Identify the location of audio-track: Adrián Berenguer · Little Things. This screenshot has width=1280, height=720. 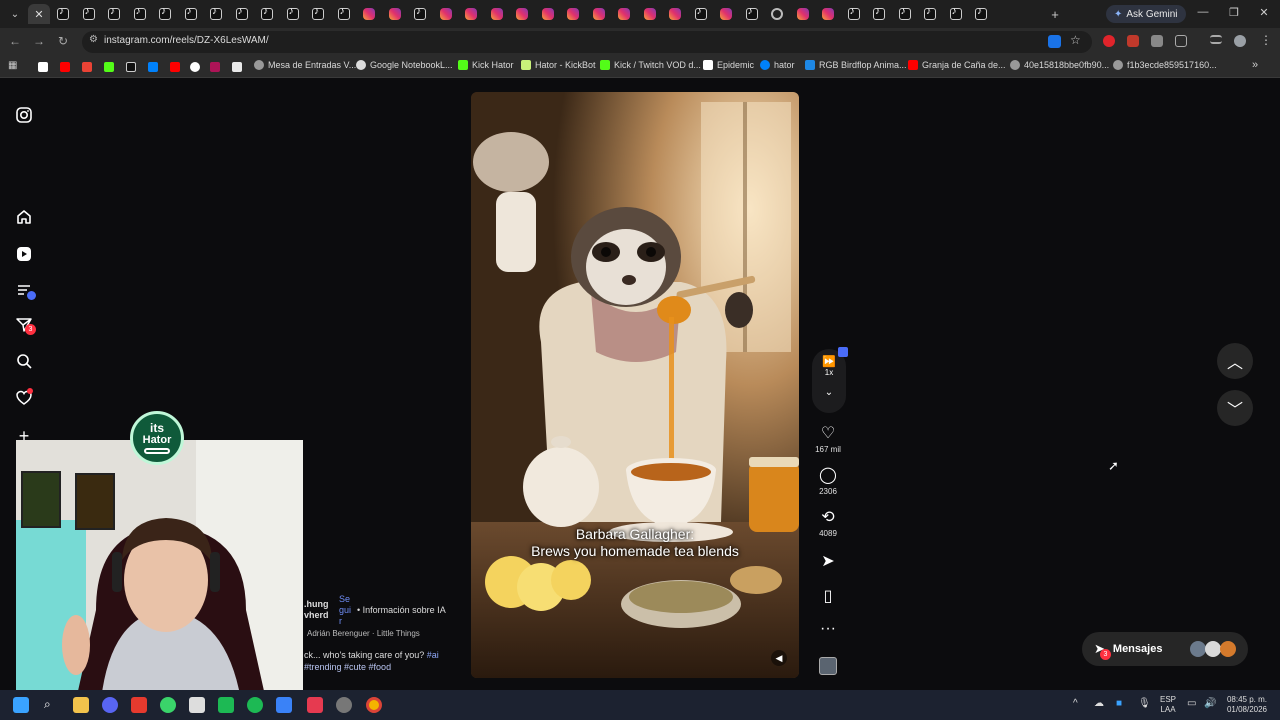
(363, 633).